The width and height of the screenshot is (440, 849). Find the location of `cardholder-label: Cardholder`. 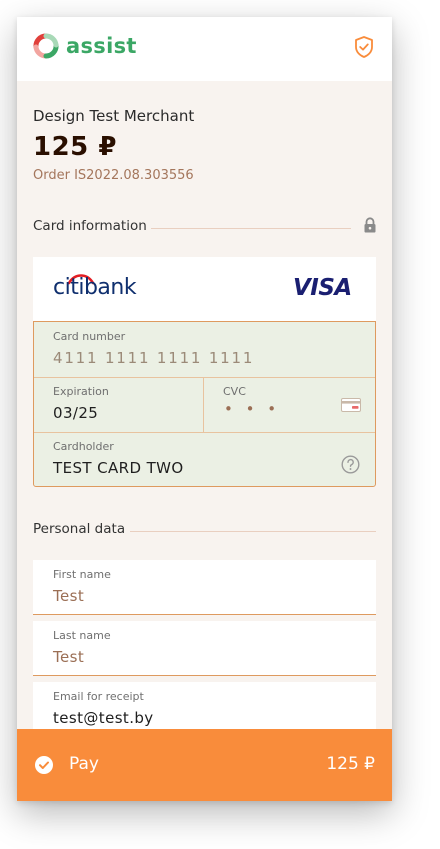

cardholder-label: Cardholder is located at coordinates (83, 446).